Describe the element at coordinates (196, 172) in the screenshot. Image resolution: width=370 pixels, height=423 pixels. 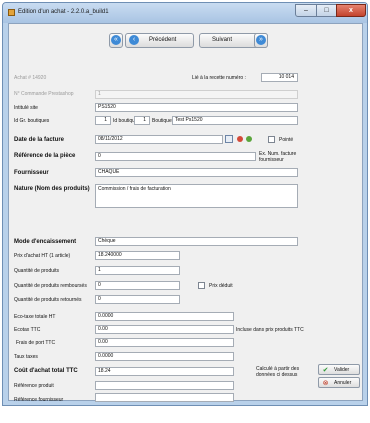
I see `fournisseur-field: CHAQUE` at that location.